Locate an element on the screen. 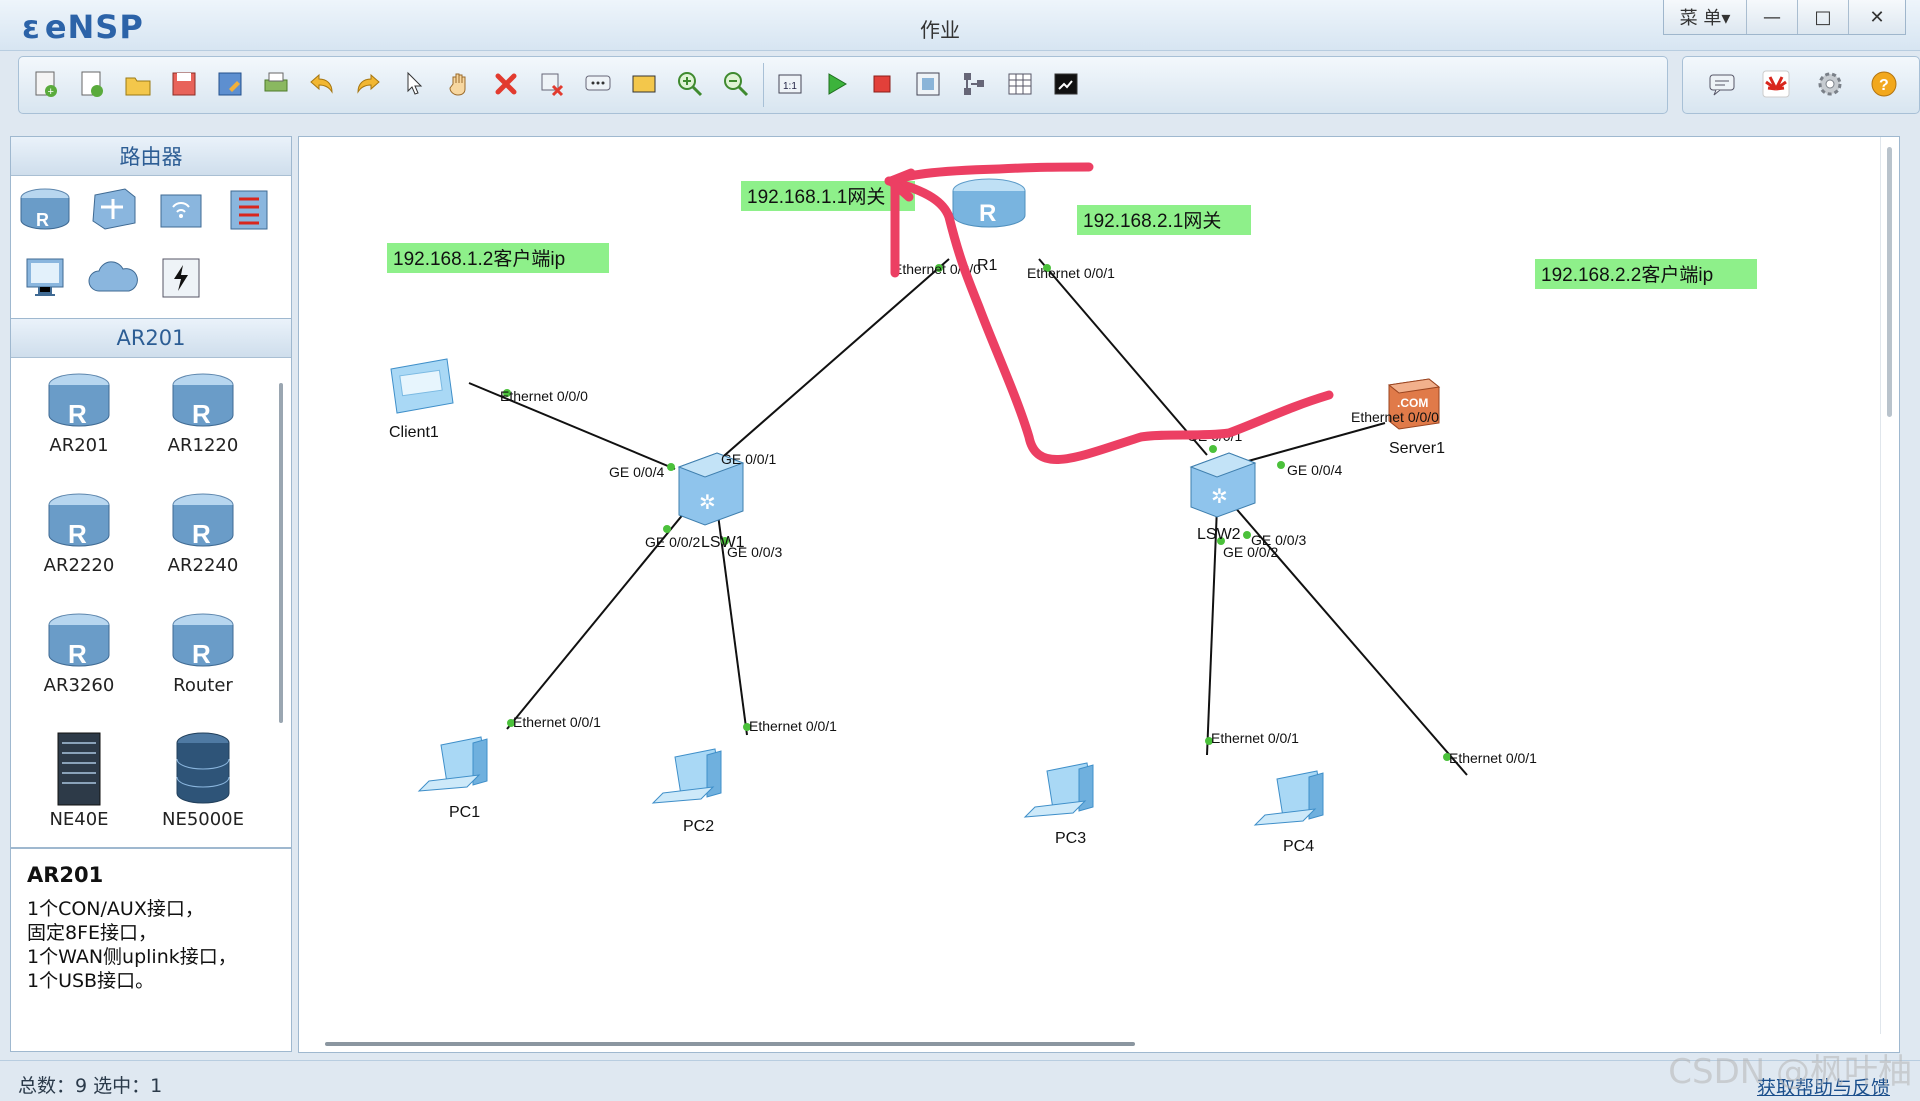  node-pc4: PC4 is located at coordinates (1288, 812).